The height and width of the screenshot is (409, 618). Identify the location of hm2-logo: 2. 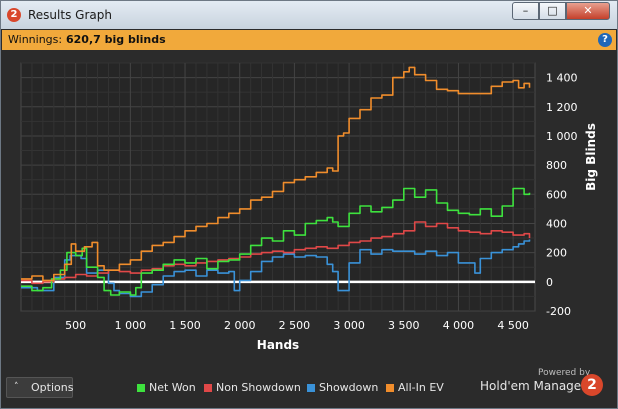
(592, 385).